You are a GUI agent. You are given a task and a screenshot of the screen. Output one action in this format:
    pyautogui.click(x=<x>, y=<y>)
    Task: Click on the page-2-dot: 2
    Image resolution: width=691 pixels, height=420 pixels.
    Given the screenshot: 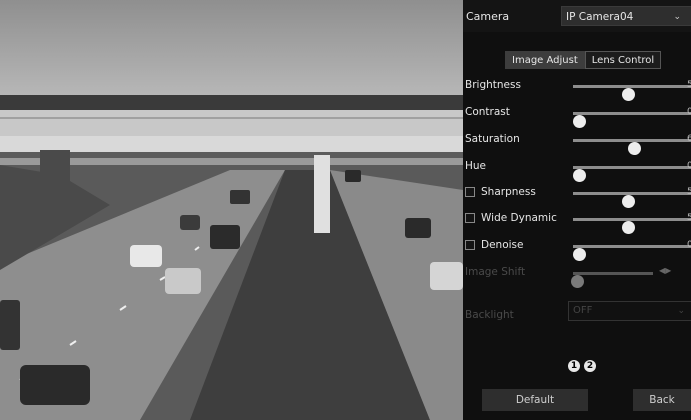 What is the action you would take?
    pyautogui.click(x=590, y=366)
    